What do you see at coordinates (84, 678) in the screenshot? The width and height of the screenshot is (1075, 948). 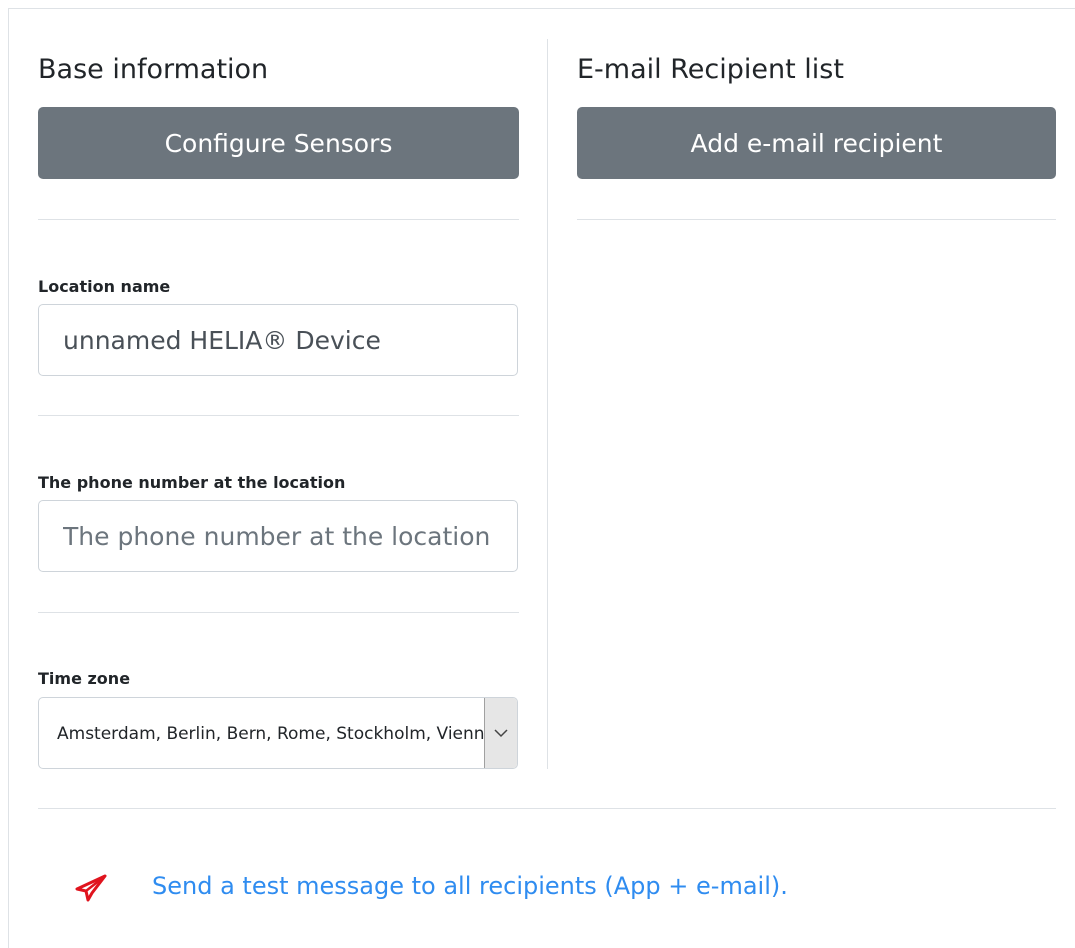 I see `time-zone-label: Time zone` at bounding box center [84, 678].